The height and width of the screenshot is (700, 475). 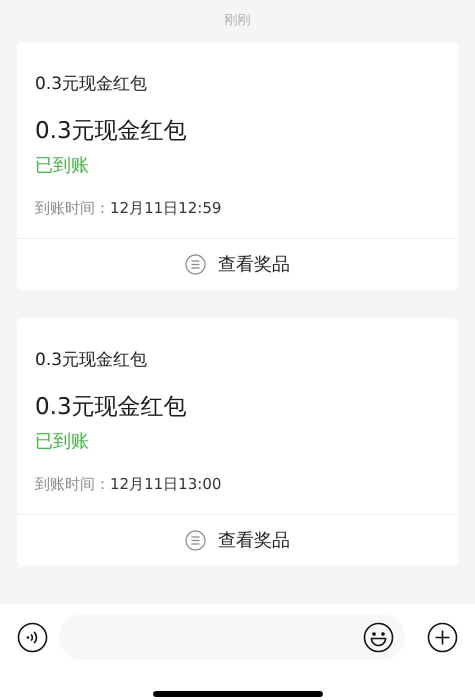 I want to click on voice-button, so click(x=32, y=637).